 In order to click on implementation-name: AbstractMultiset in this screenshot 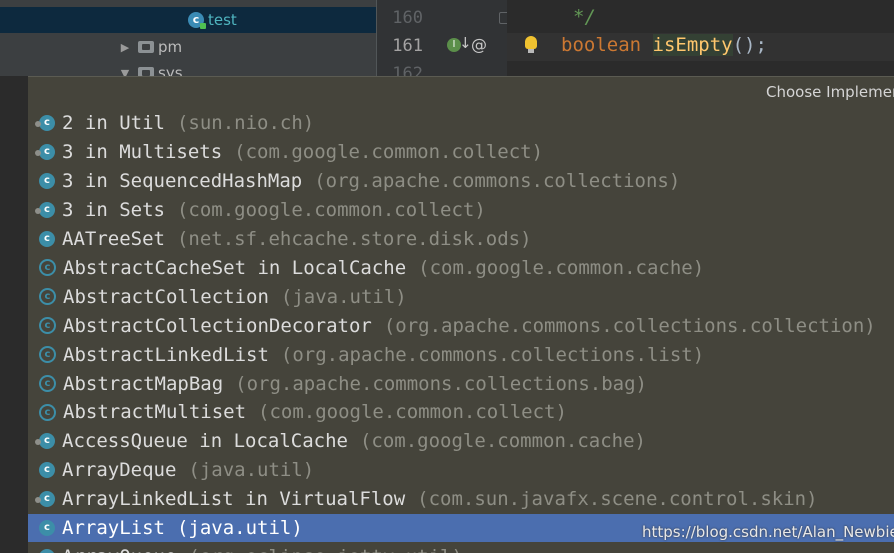, I will do `click(154, 412)`.